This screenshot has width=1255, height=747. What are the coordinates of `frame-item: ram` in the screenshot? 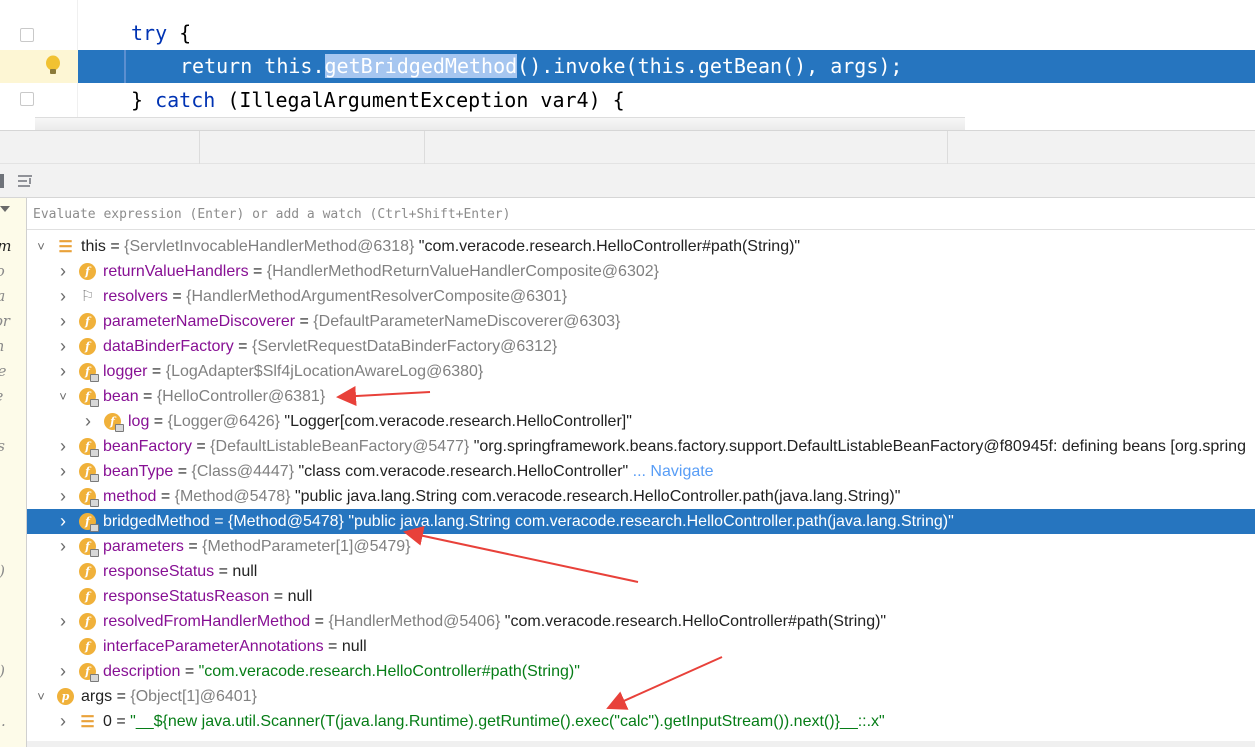 It's located at (13, 346).